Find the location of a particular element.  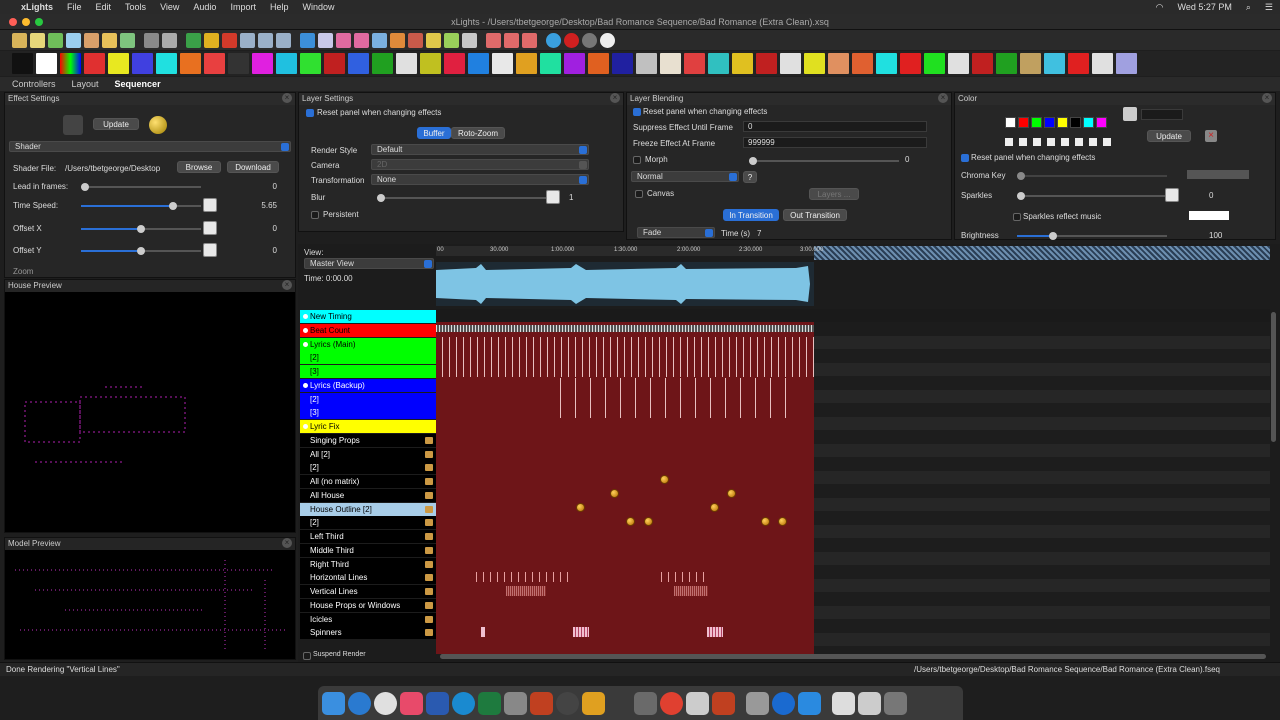

model-row: Vertical Lines is located at coordinates (368, 591).